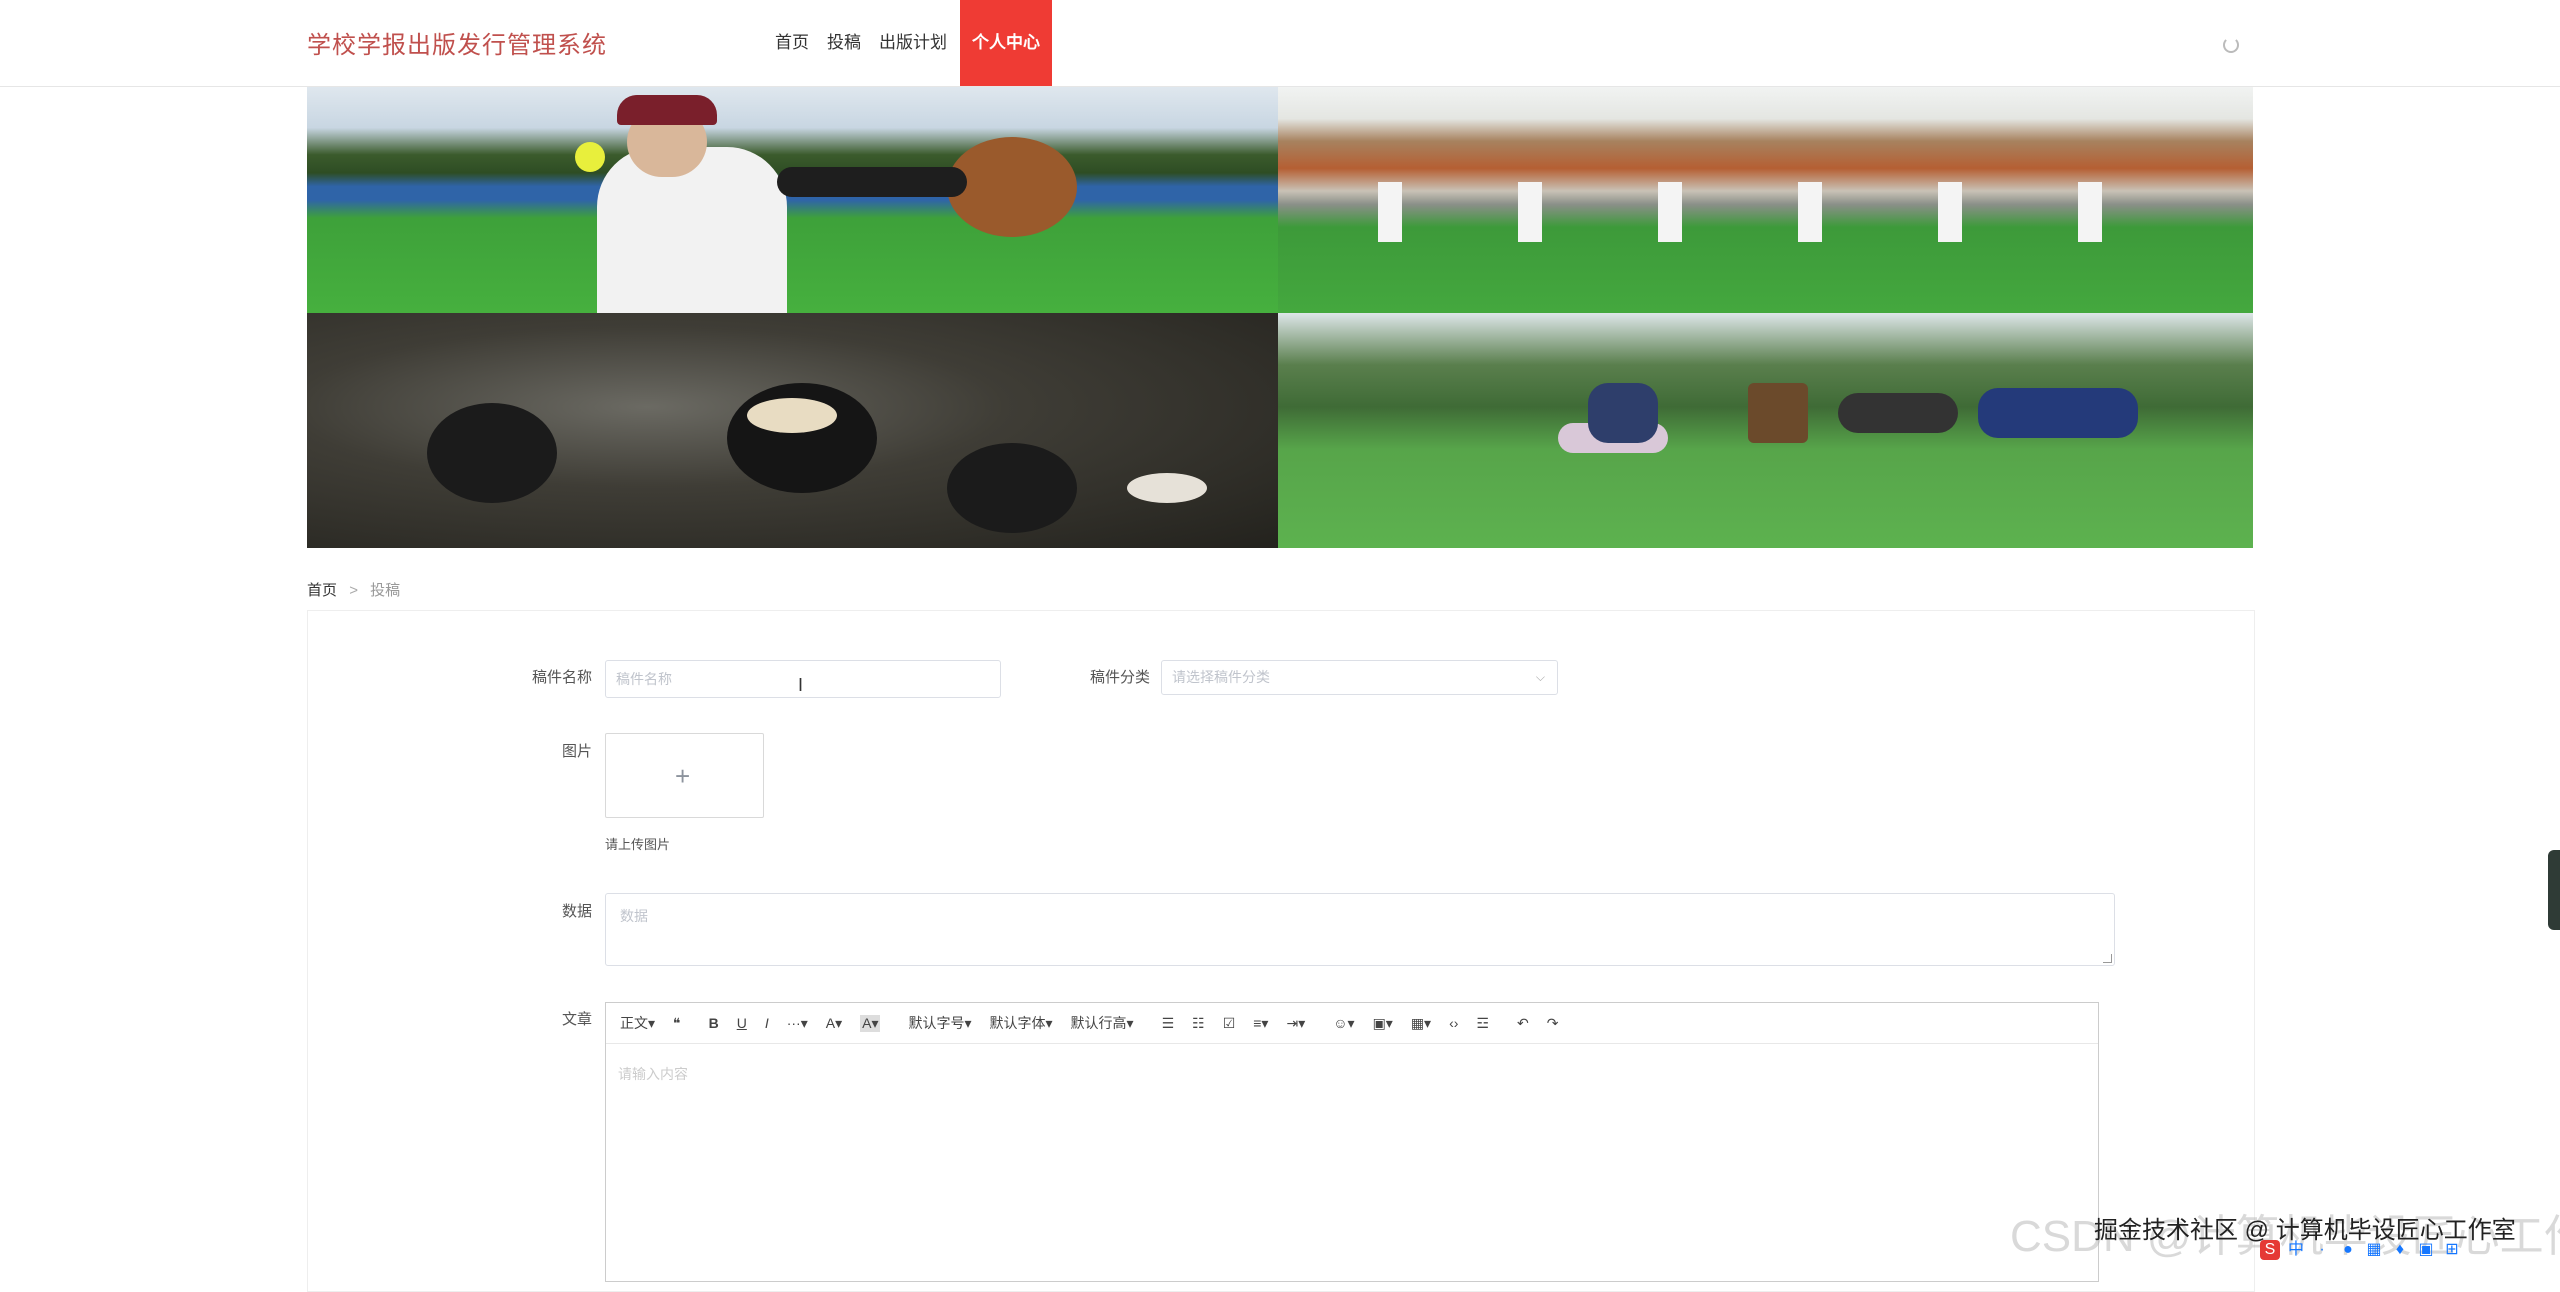  I want to click on bold-icon: B, so click(714, 1023).